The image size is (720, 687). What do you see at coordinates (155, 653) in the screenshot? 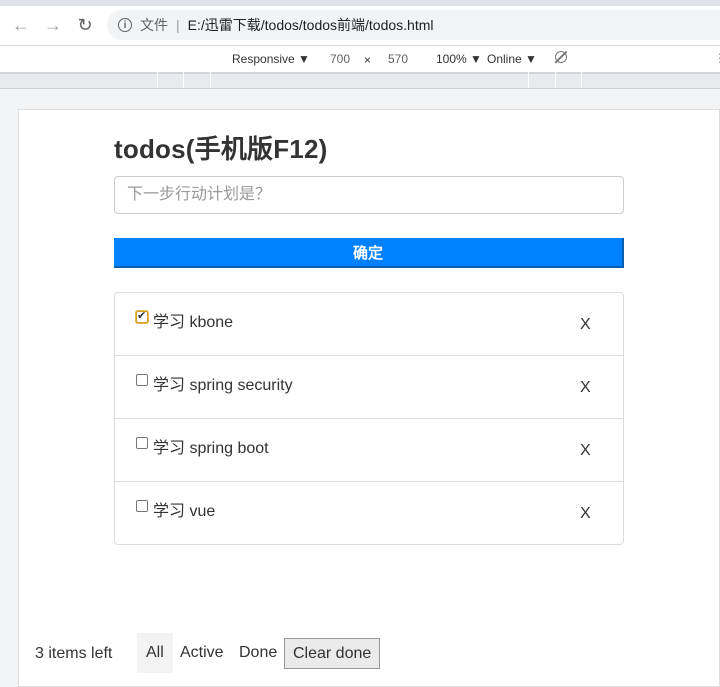
I see `filter-all: All` at bounding box center [155, 653].